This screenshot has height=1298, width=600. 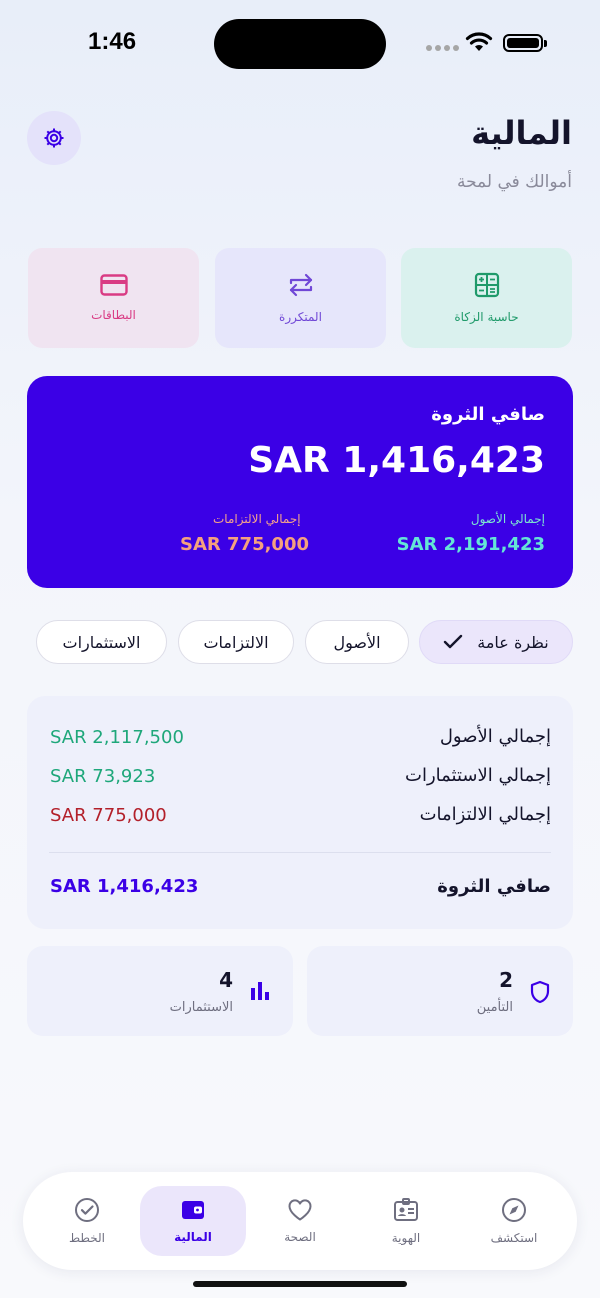 I want to click on nav-explore-label: استكشف, so click(x=514, y=1238).